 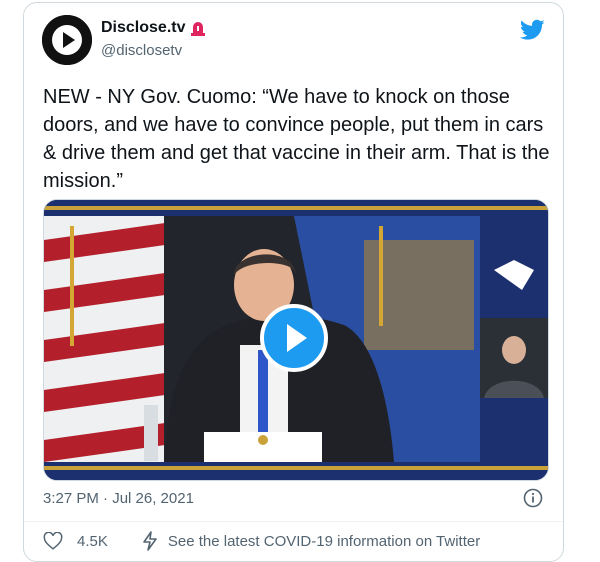 What do you see at coordinates (141, 50) in the screenshot?
I see `user-handle: @disclosetv` at bounding box center [141, 50].